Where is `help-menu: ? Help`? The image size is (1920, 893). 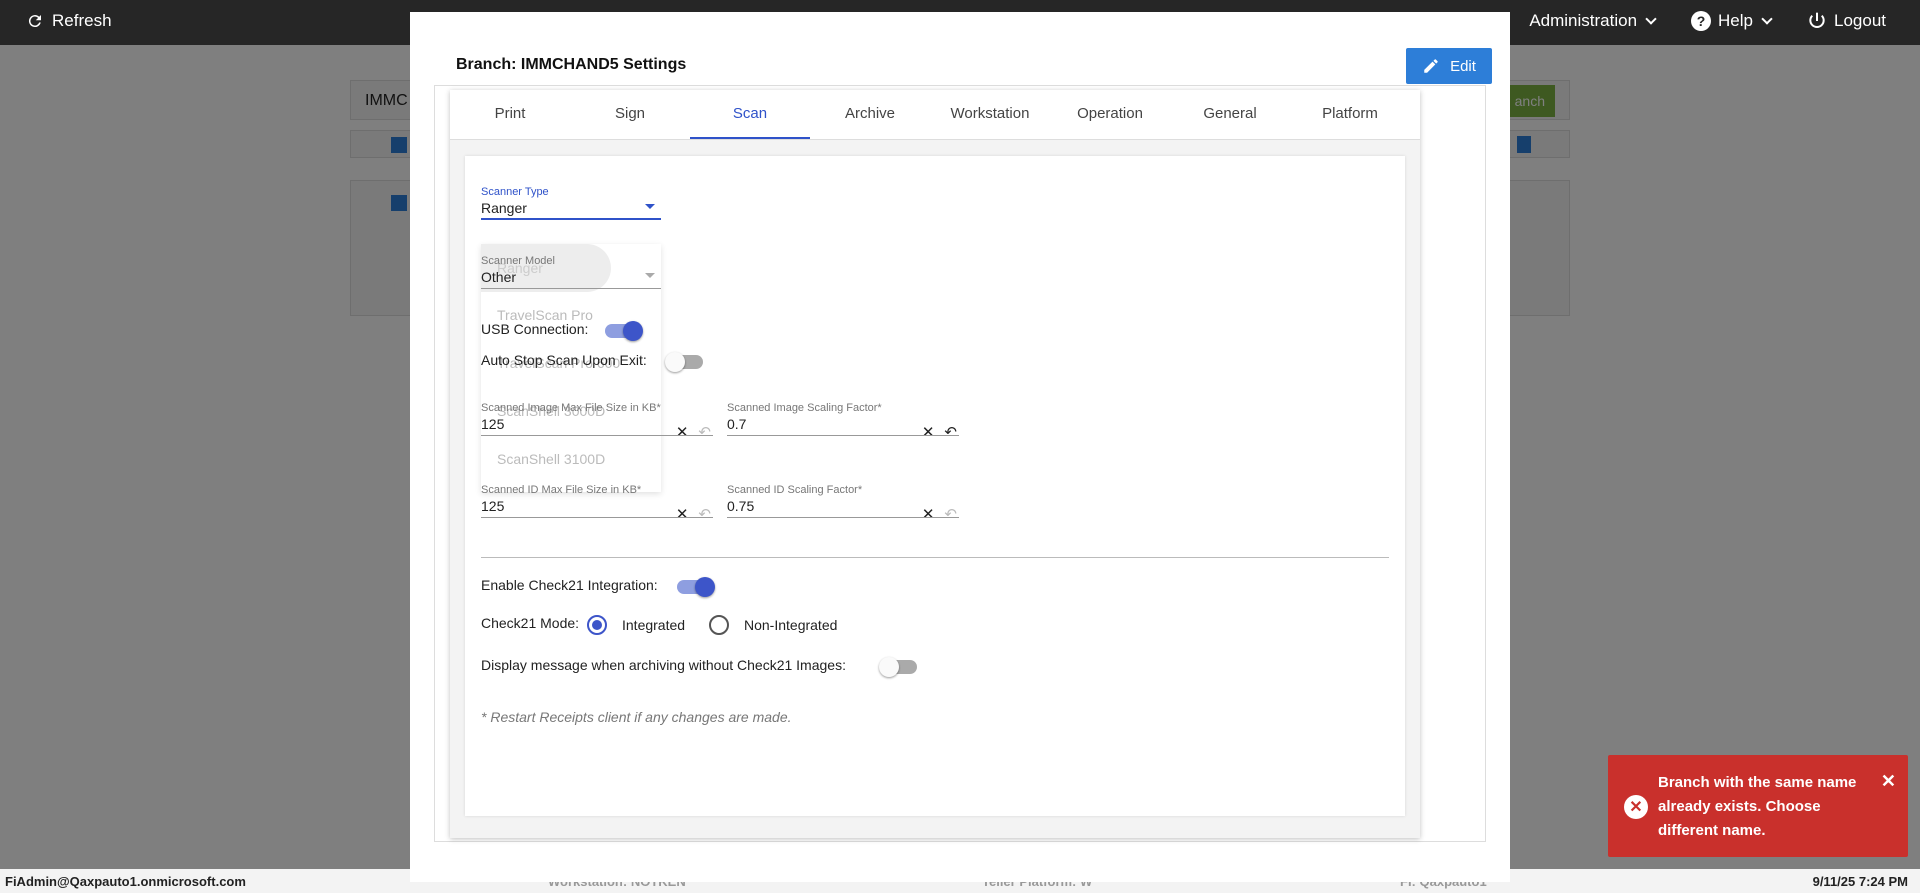 help-menu: ? Help is located at coordinates (1732, 21).